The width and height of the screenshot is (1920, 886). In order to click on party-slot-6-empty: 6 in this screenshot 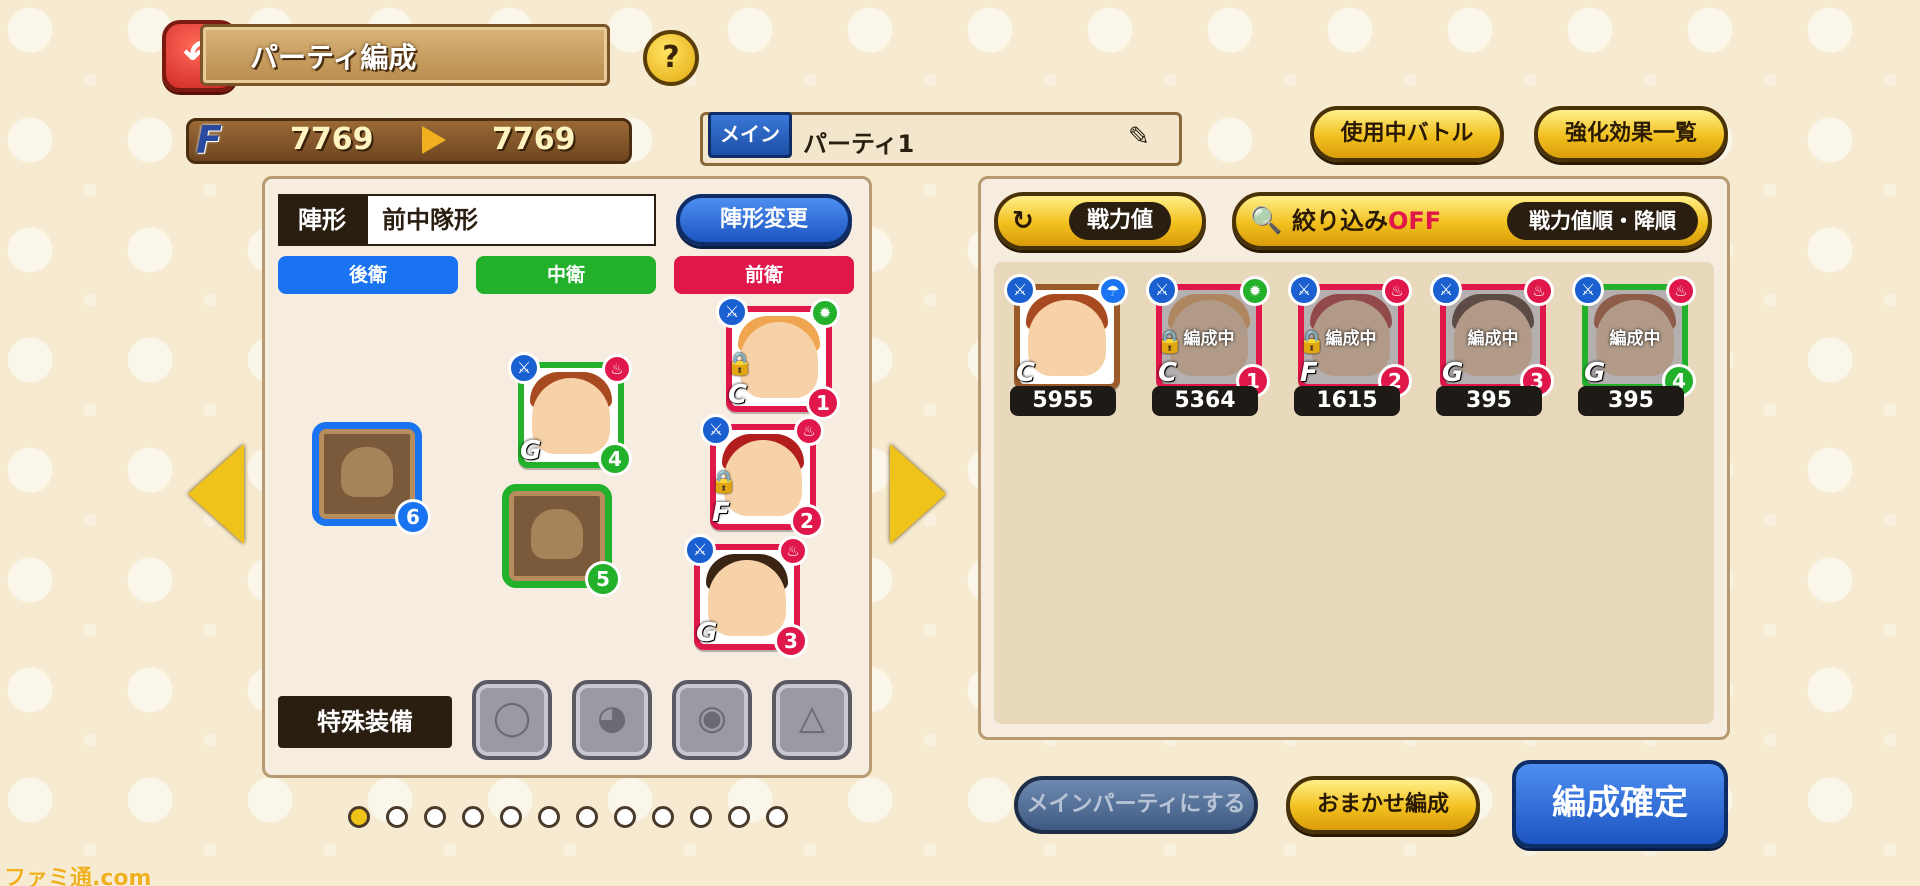, I will do `click(371, 478)`.